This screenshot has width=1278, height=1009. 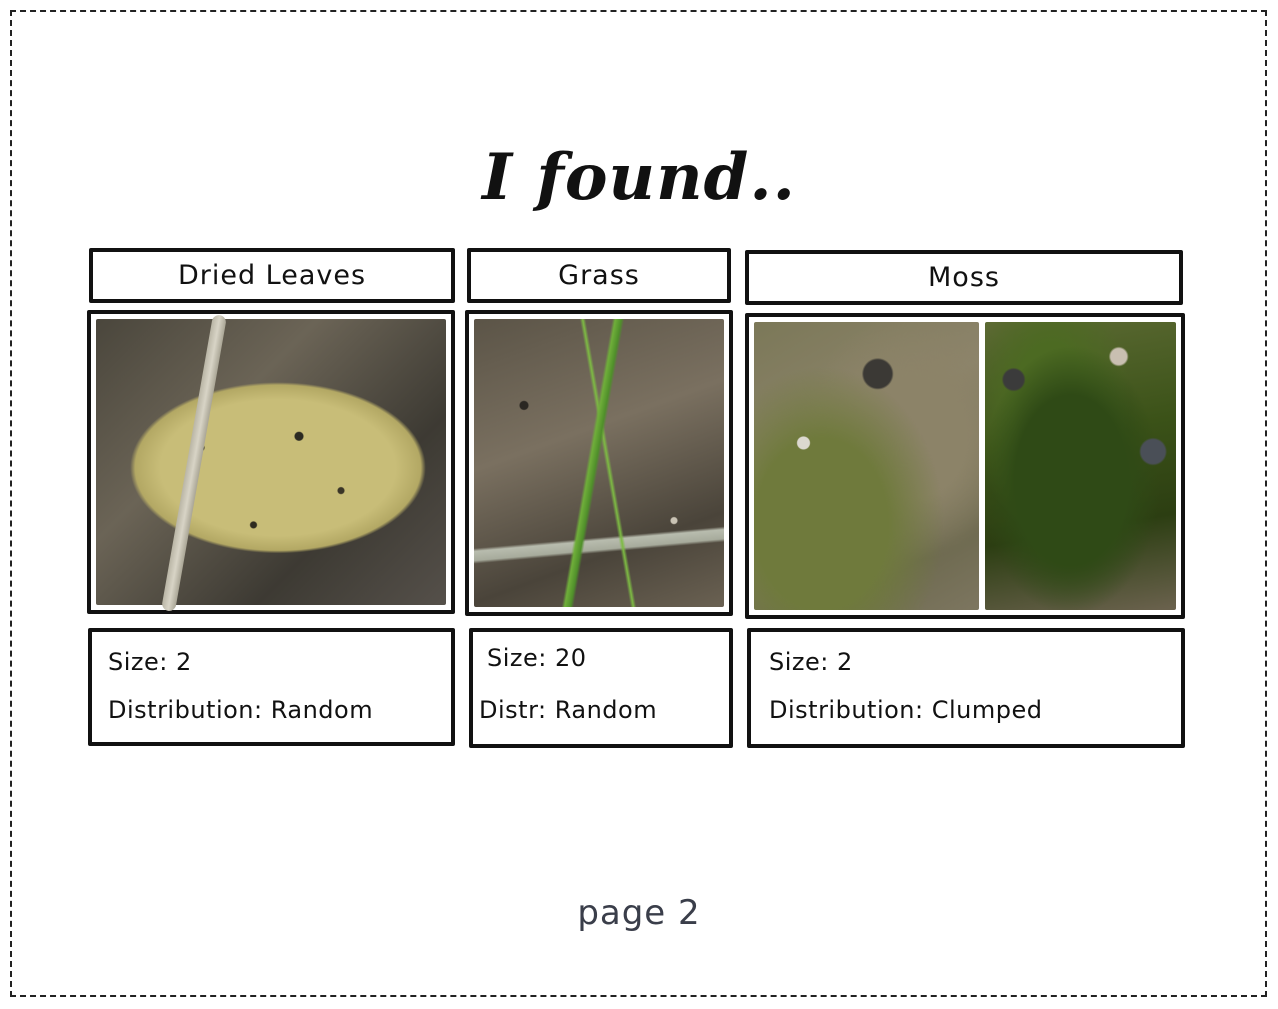 What do you see at coordinates (568, 710) in the screenshot?
I see `distribution-label: Distr: Random` at bounding box center [568, 710].